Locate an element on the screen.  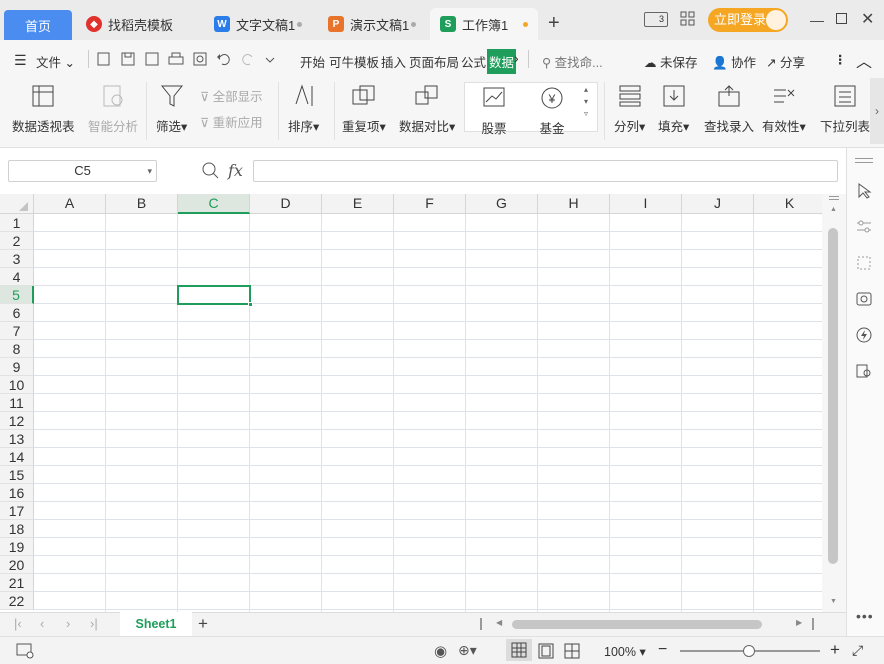
scroll-down-arrow: ▼ is located at coordinates (833, 601).